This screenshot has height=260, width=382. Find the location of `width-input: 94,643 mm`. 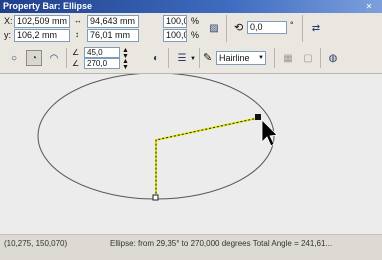

width-input: 94,643 mm is located at coordinates (113, 21).